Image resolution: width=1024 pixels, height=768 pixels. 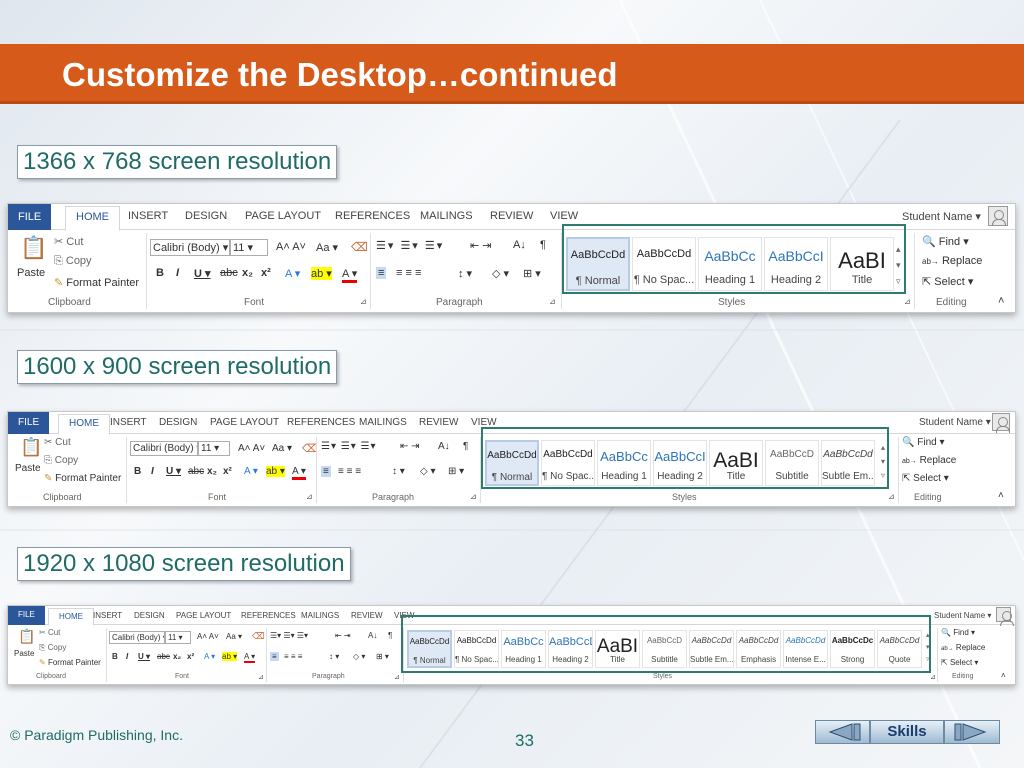 I want to click on bold-button: B, so click(x=160, y=273).